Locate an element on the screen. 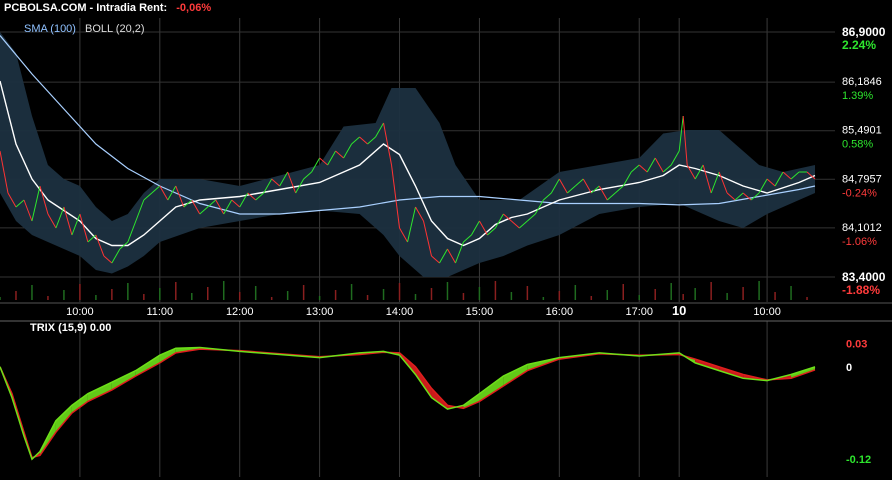 This screenshot has width=892, height=480. trix-legend: TRIX (15,9) 0.00 is located at coordinates (71, 328).